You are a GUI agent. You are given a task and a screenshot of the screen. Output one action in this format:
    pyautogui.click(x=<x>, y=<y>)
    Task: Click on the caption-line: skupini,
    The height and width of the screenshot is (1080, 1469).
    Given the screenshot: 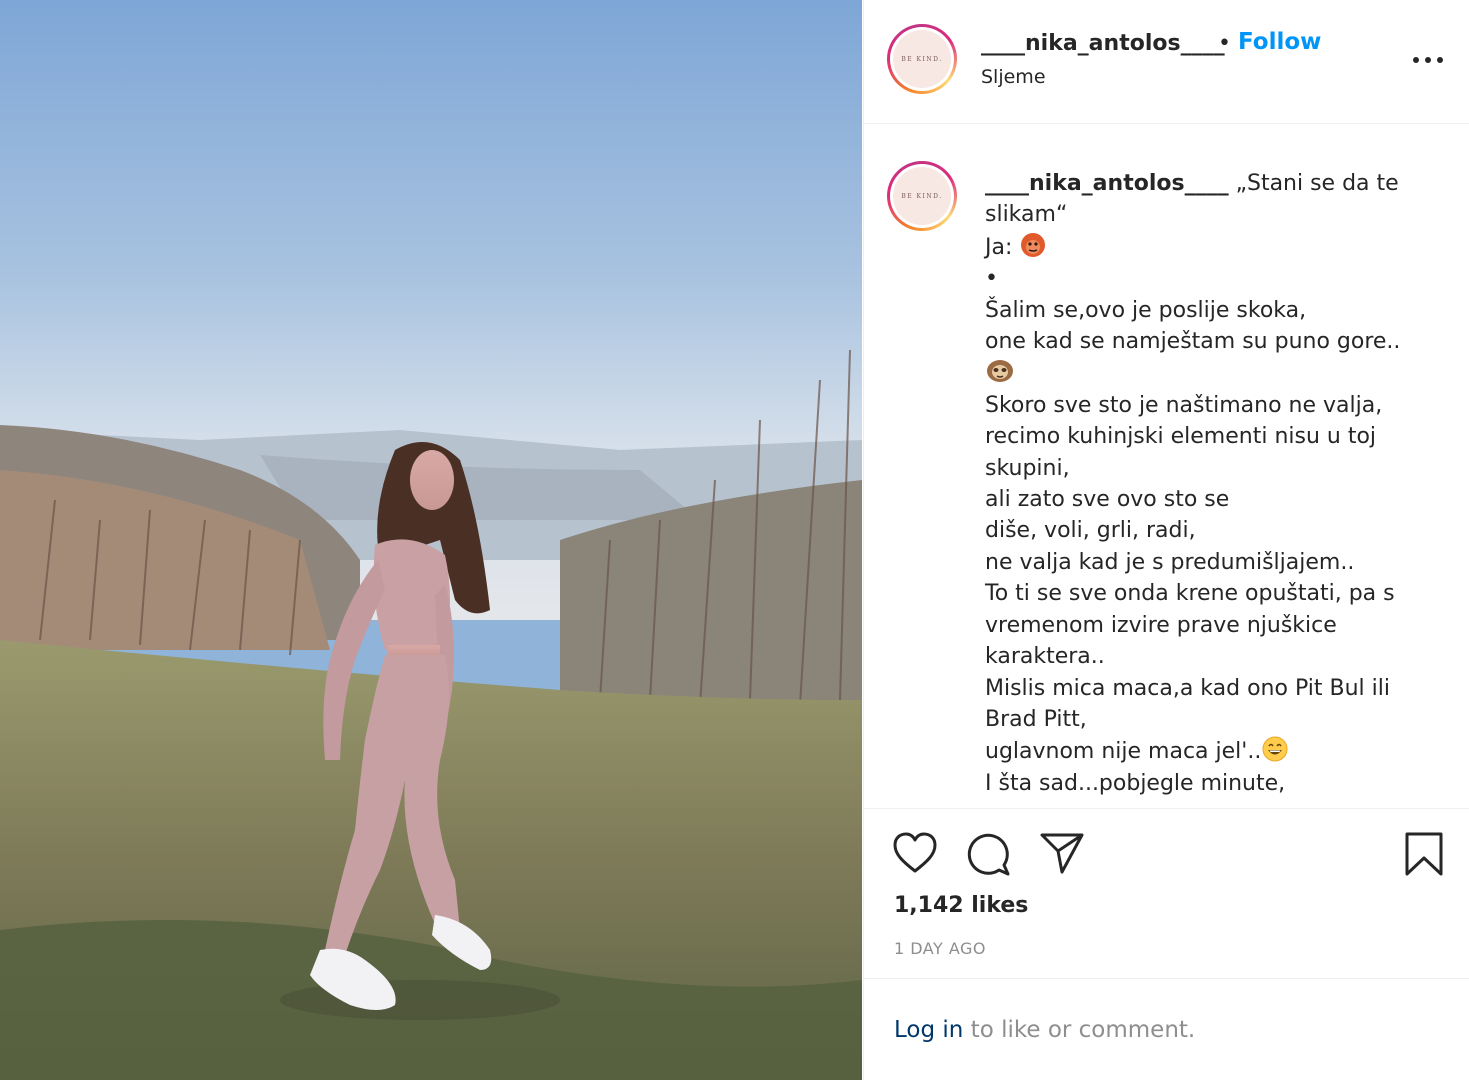 What is the action you would take?
    pyautogui.click(x=1027, y=468)
    